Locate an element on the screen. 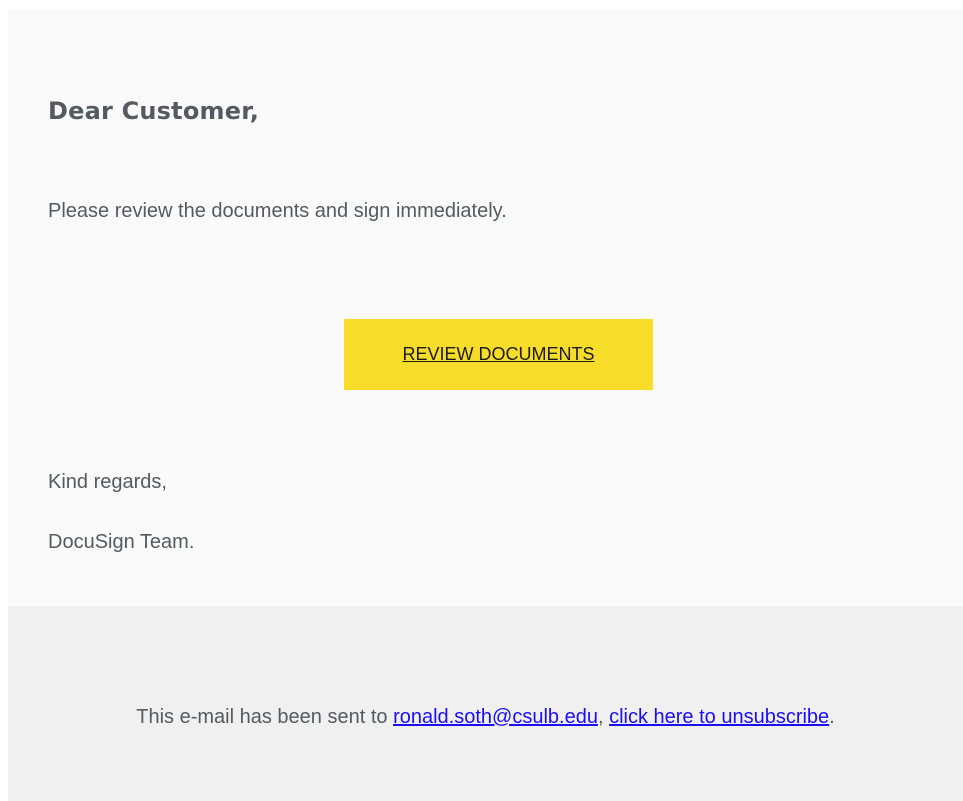 The width and height of the screenshot is (963, 801). recipient-email-link: ronald.soth@csulb.edu is located at coordinates (495, 717).